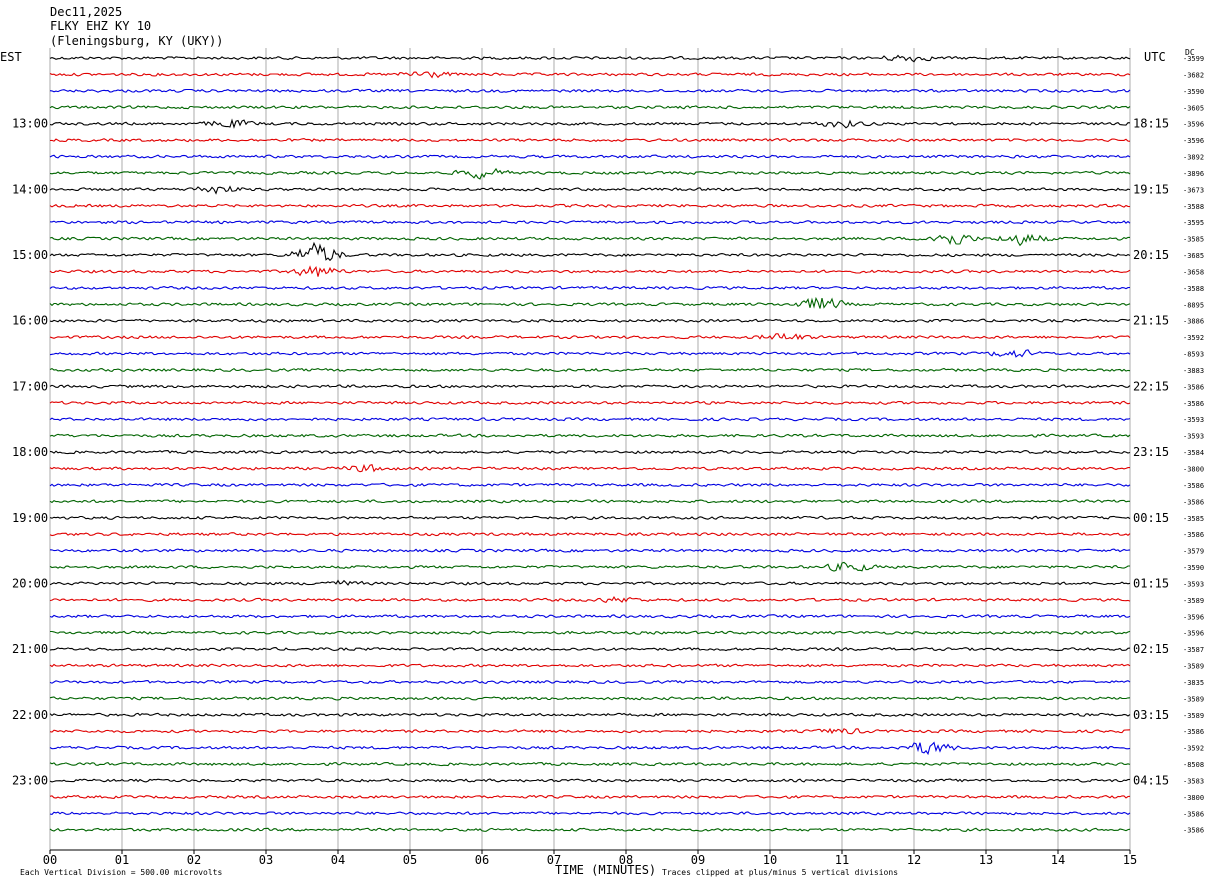 This screenshot has height=886, width=1210. Describe the element at coordinates (1151, 386) in the screenshot. I see `utc-hour-label: 22:15` at that location.